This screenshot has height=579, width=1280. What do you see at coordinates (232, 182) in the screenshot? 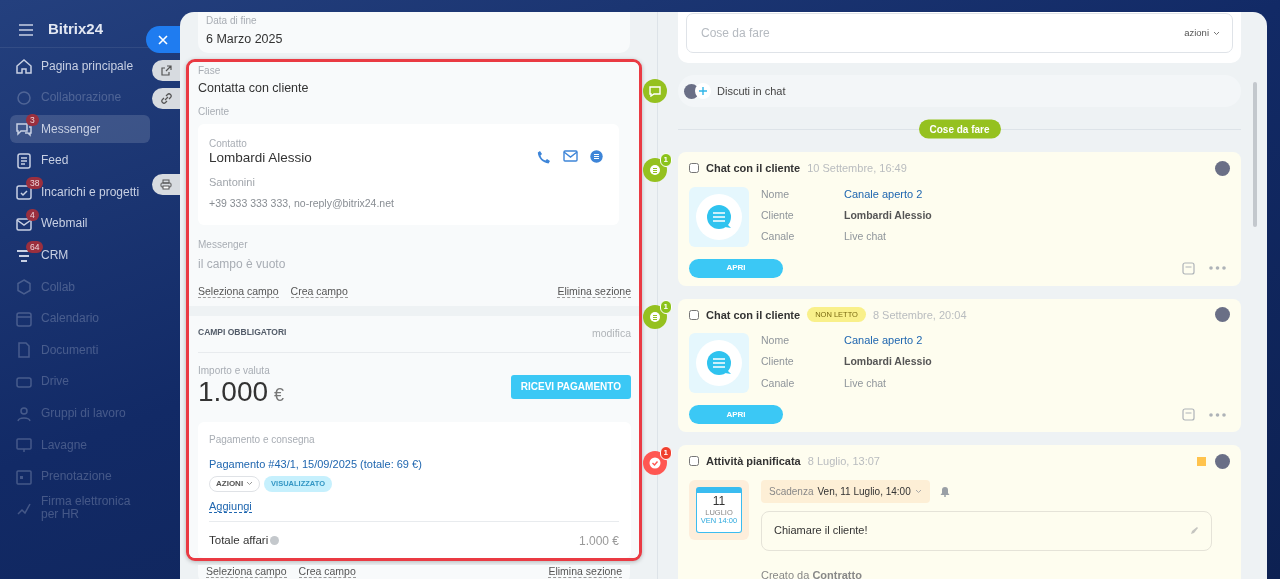
I see `company-name: Santonini` at bounding box center [232, 182].